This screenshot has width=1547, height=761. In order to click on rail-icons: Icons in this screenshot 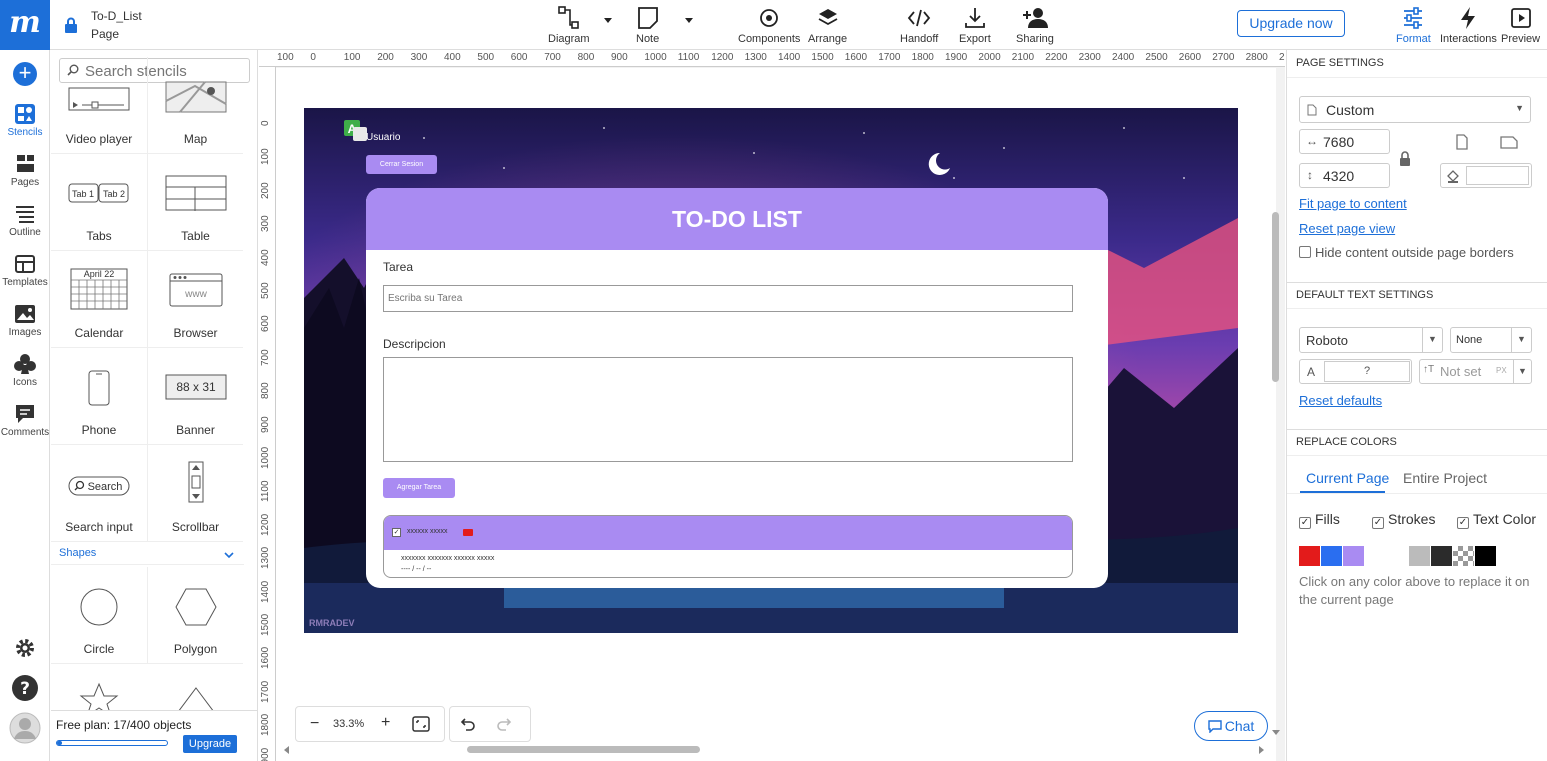, I will do `click(25, 370)`.